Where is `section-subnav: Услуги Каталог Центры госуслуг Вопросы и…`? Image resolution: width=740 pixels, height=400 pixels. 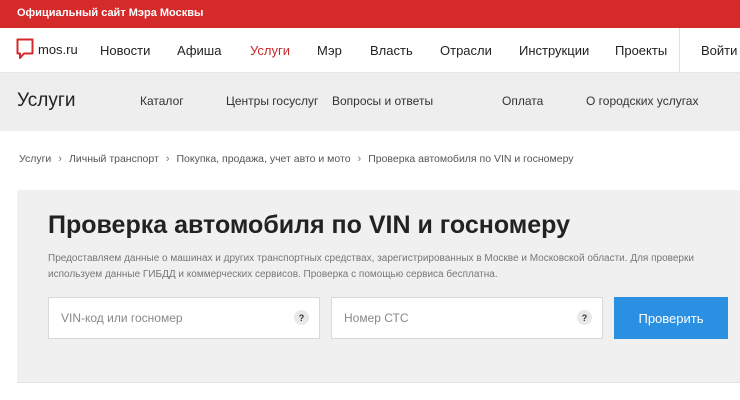
section-subnav: Услуги Каталог Центры госуслуг Вопросы и… is located at coordinates (370, 102).